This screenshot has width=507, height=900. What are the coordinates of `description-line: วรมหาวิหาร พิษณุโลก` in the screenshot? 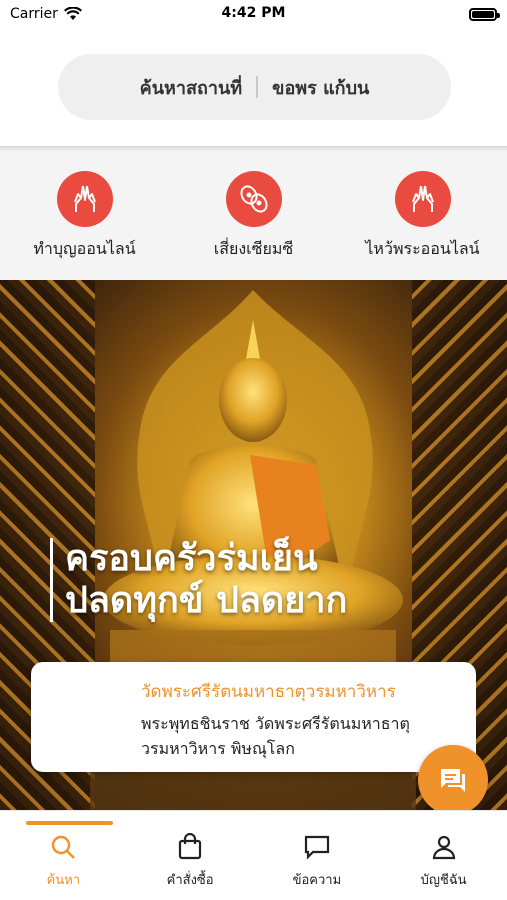 It's located at (218, 748).